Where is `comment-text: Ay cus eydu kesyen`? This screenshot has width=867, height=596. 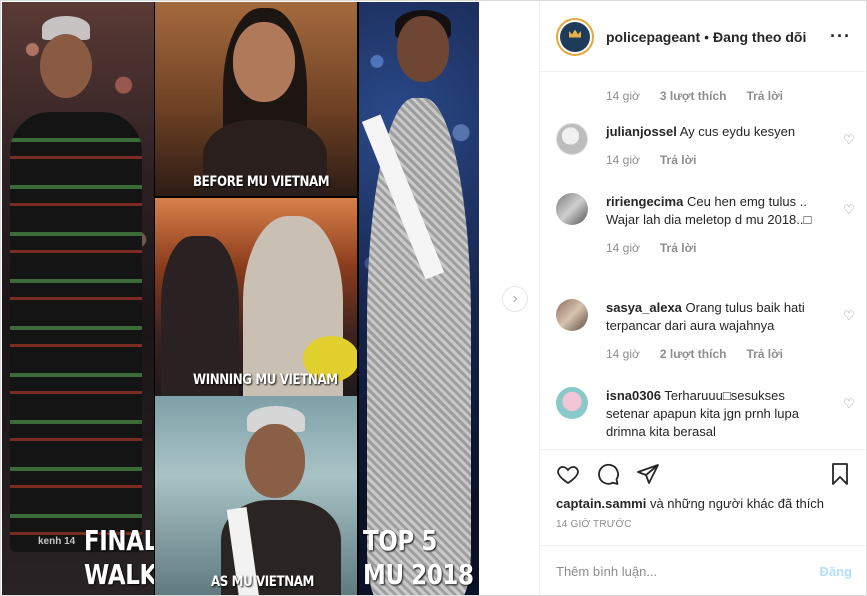 comment-text: Ay cus eydu kesyen is located at coordinates (737, 131).